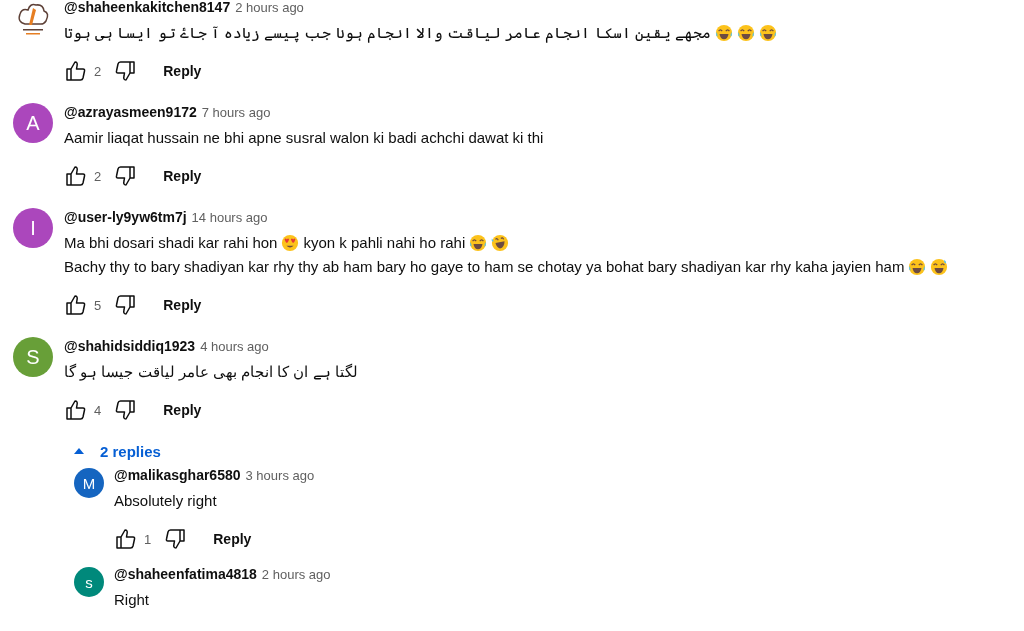  I want to click on comment-author: @malikasghar6580, so click(177, 475).